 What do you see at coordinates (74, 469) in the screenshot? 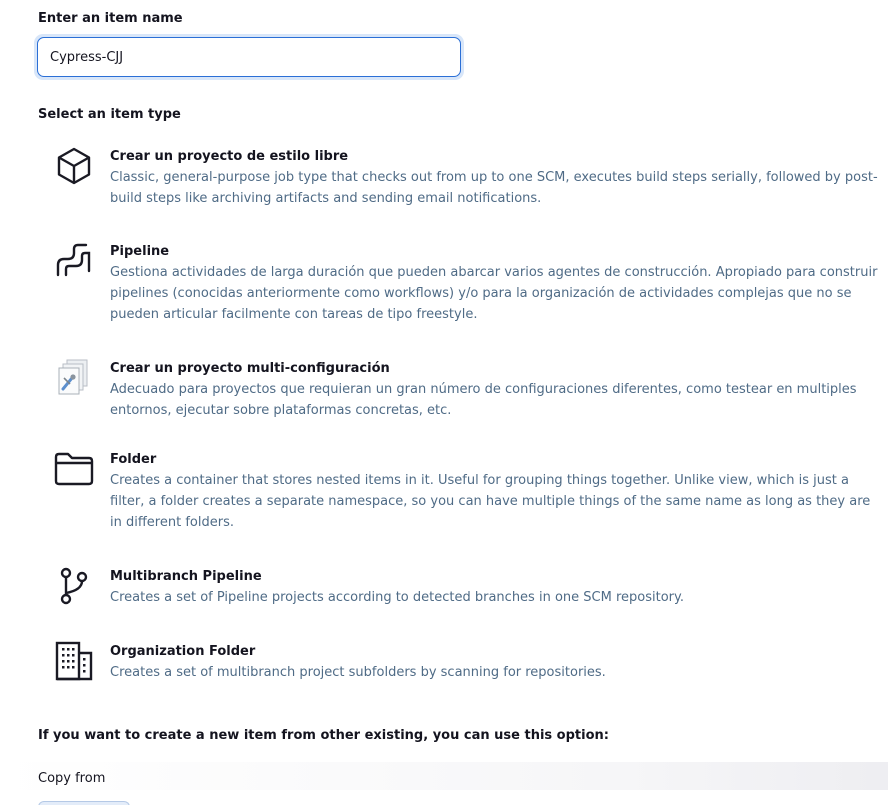
I see `folder-icon` at bounding box center [74, 469].